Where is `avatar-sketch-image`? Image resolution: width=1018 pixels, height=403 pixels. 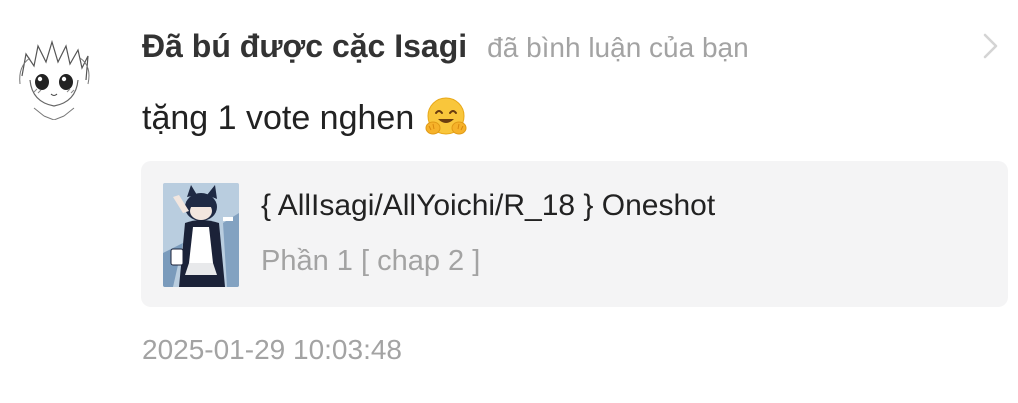
avatar-sketch-image is located at coordinates (54, 78).